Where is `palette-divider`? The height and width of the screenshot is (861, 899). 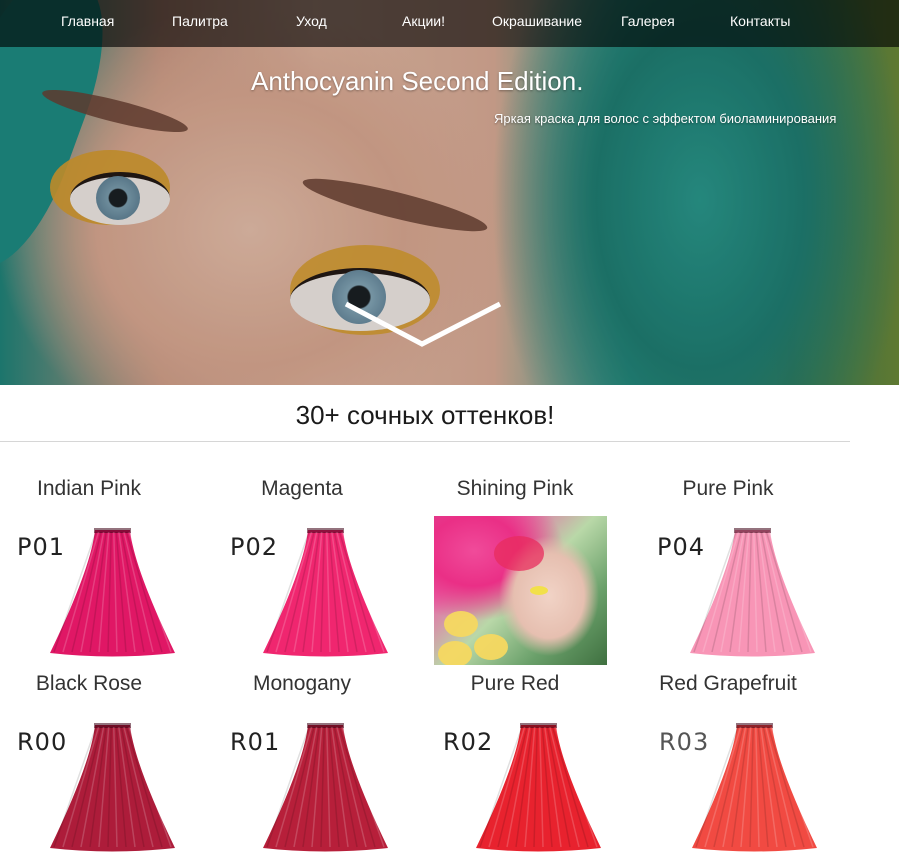
palette-divider is located at coordinates (425, 441).